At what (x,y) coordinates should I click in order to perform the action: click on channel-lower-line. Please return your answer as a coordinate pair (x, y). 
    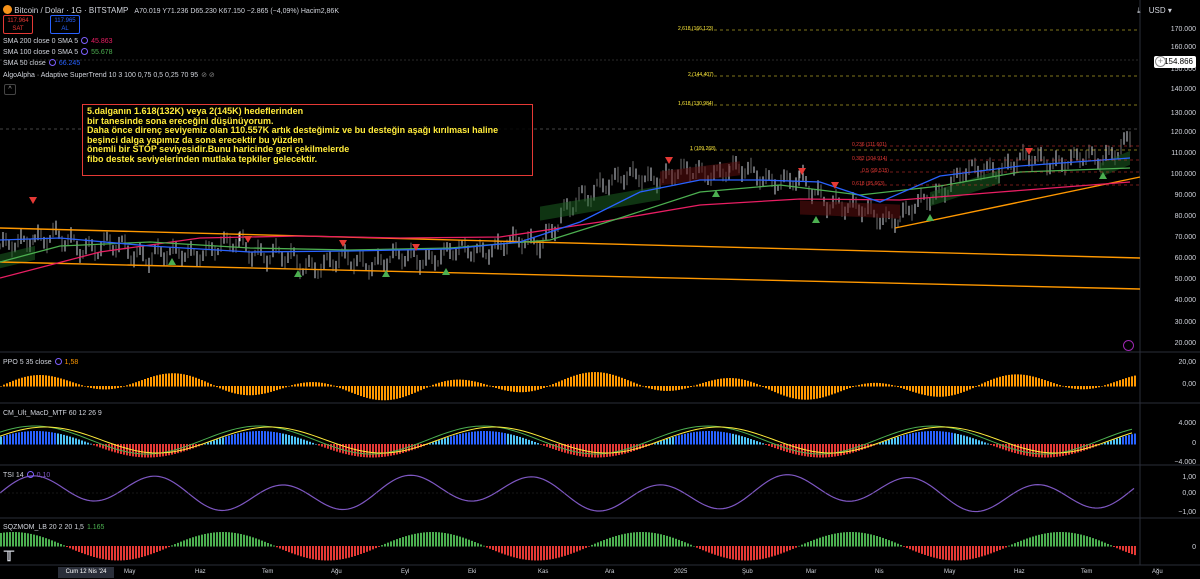
    Looking at the image, I should click on (570, 275).